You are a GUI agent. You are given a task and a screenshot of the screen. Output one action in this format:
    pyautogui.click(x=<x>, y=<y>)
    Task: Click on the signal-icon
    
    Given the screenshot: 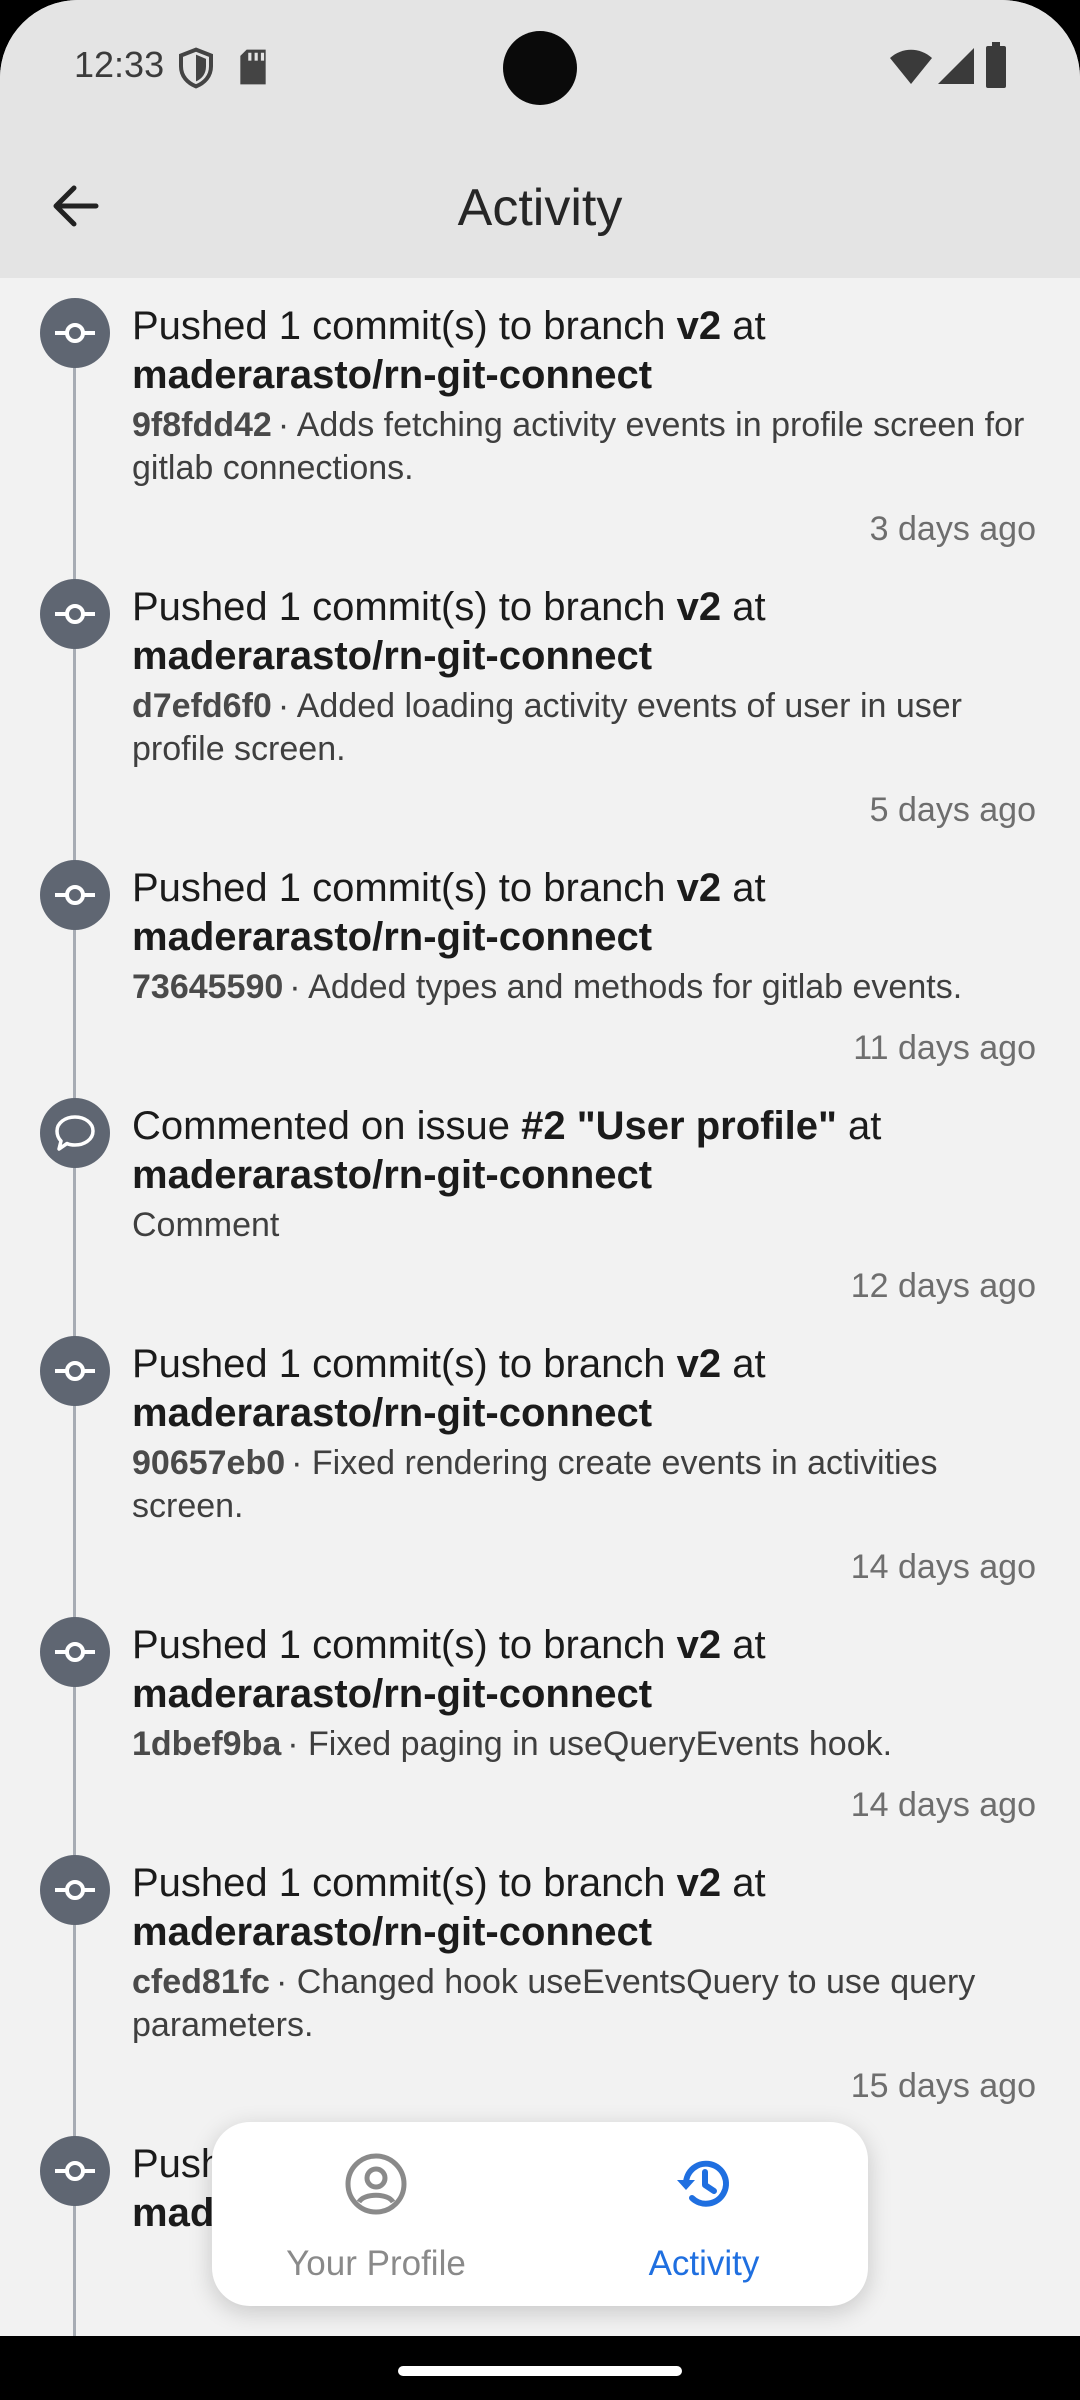 What is the action you would take?
    pyautogui.click(x=956, y=66)
    